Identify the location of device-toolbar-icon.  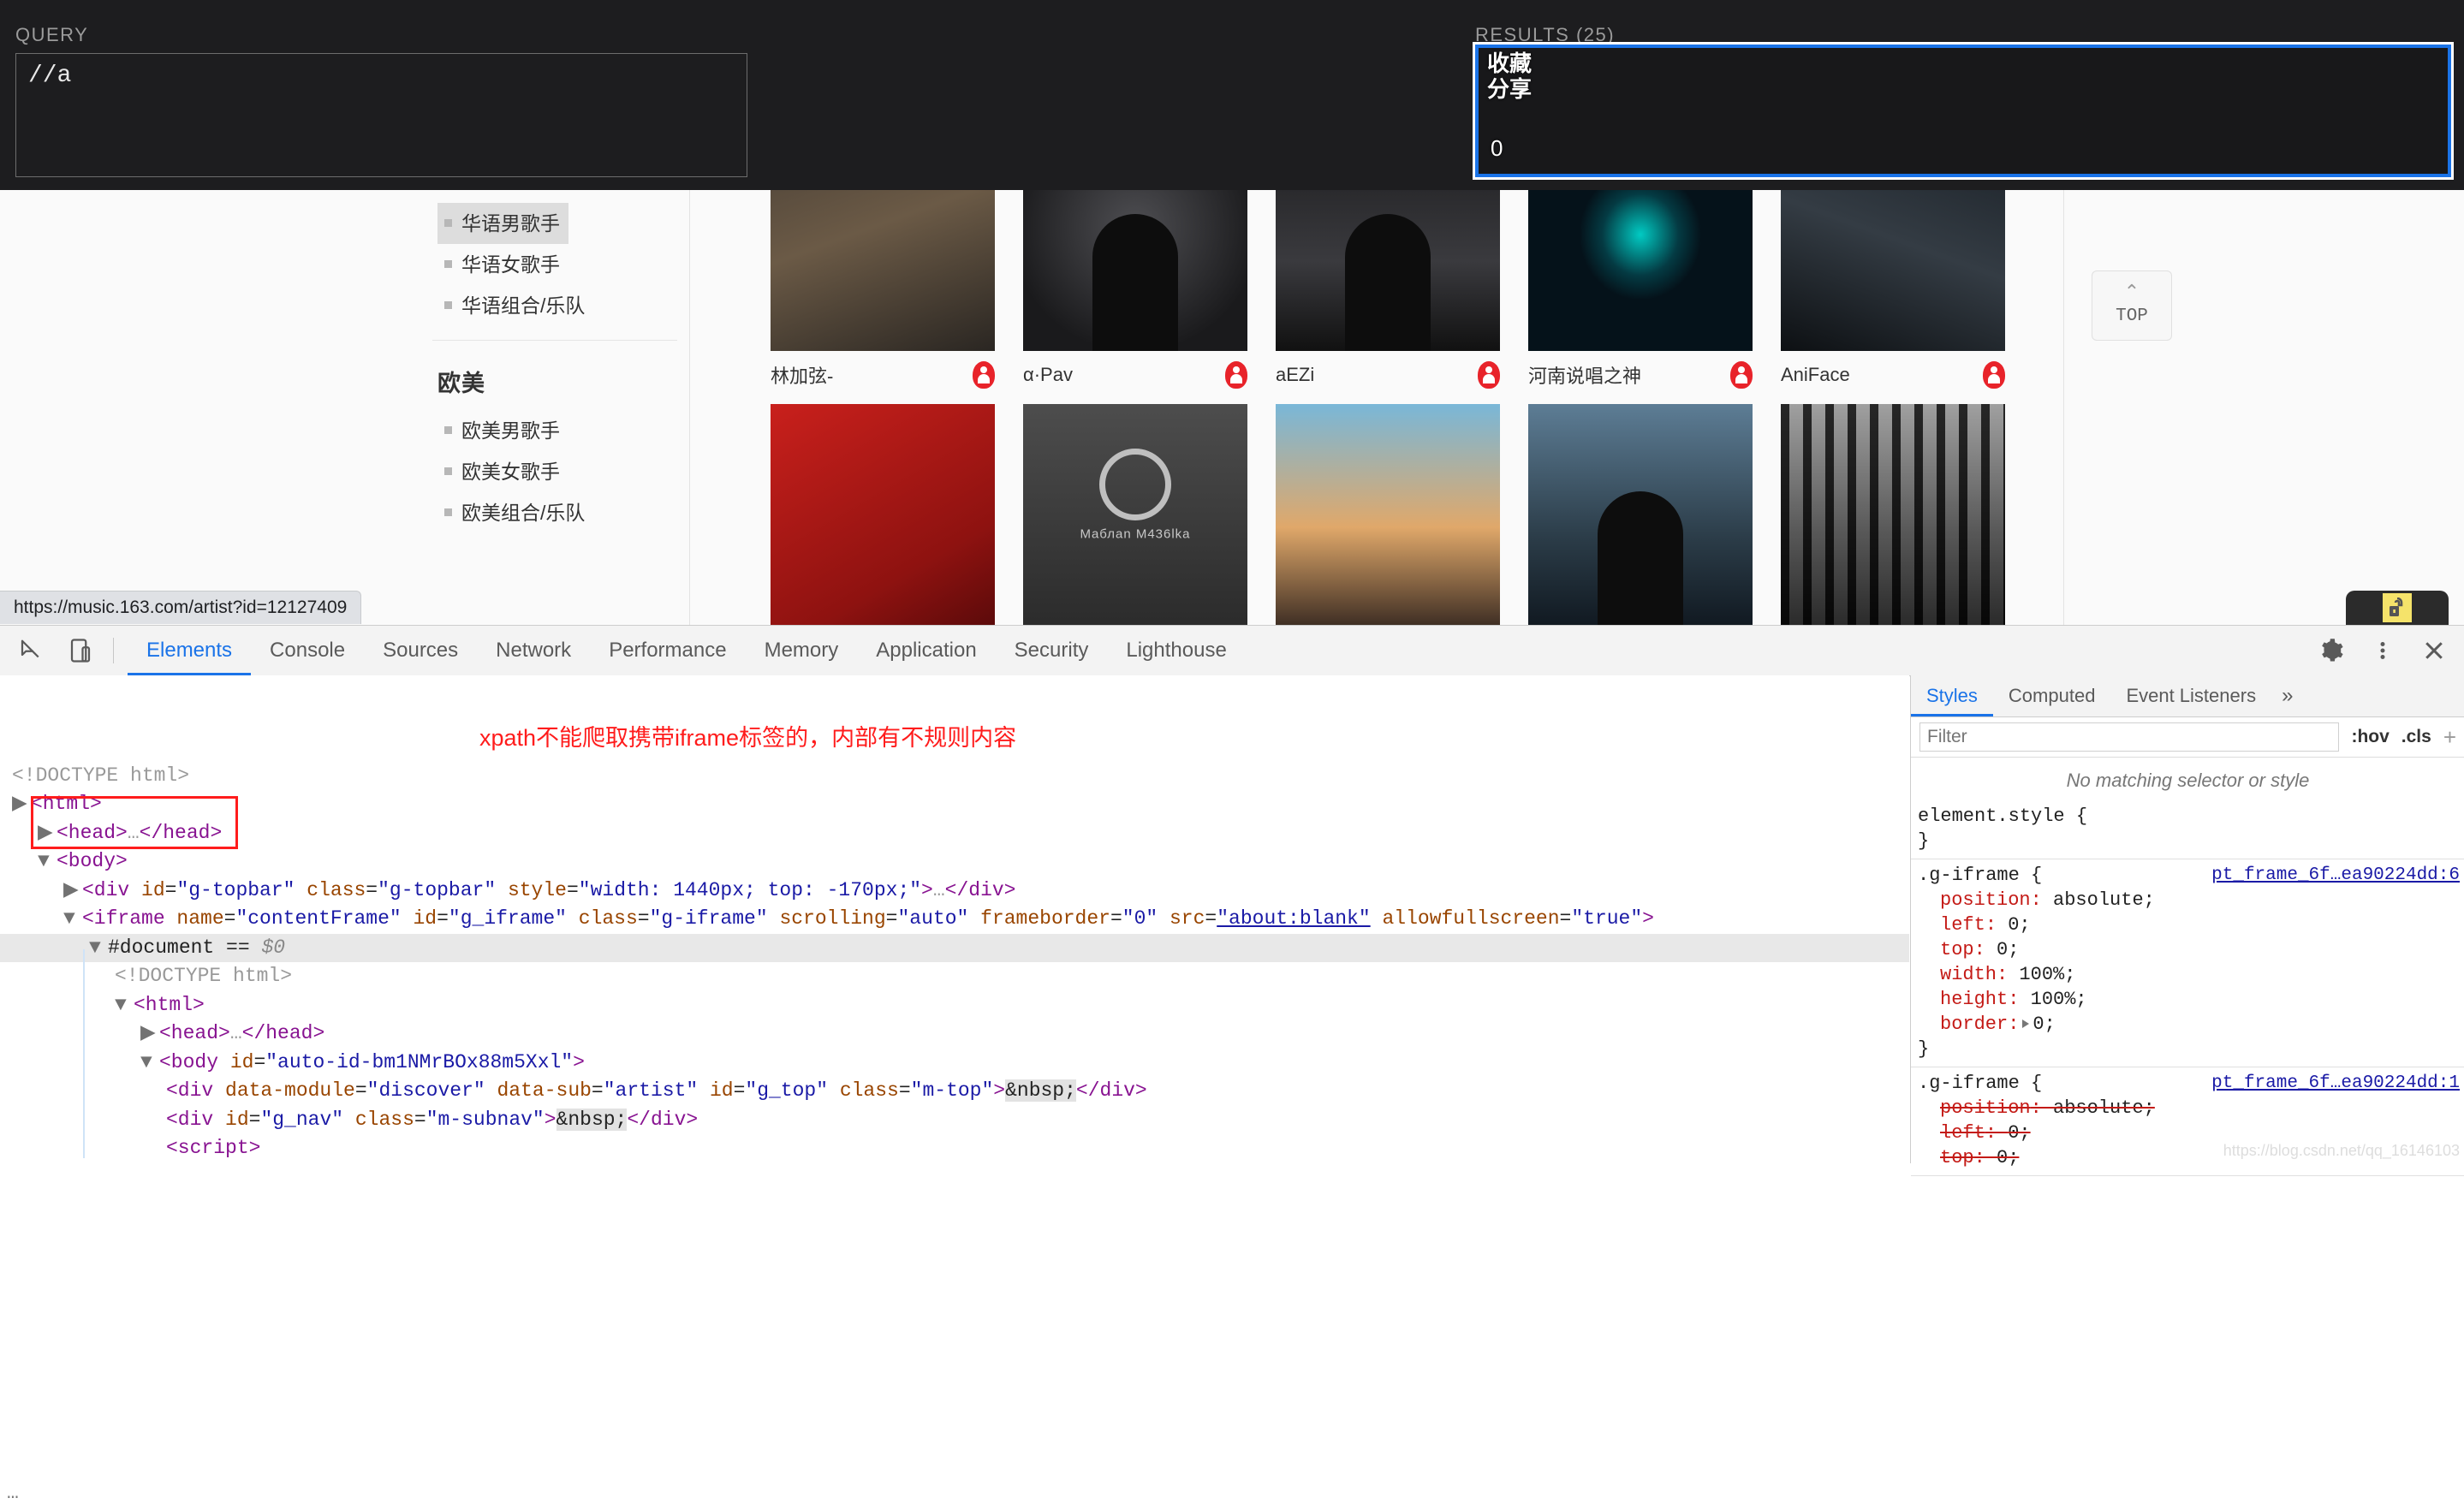
(80, 650).